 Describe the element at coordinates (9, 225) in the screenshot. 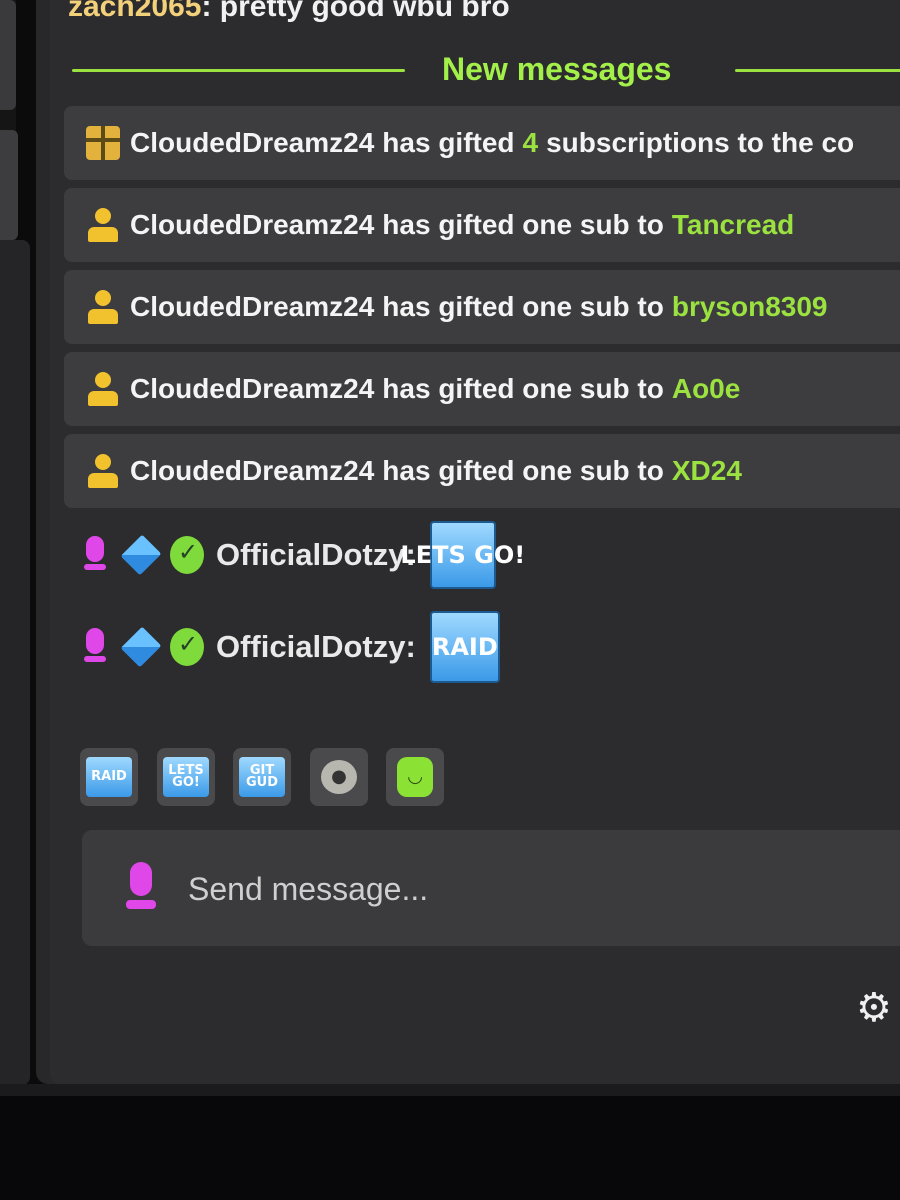

I see `left-menu-tab` at that location.